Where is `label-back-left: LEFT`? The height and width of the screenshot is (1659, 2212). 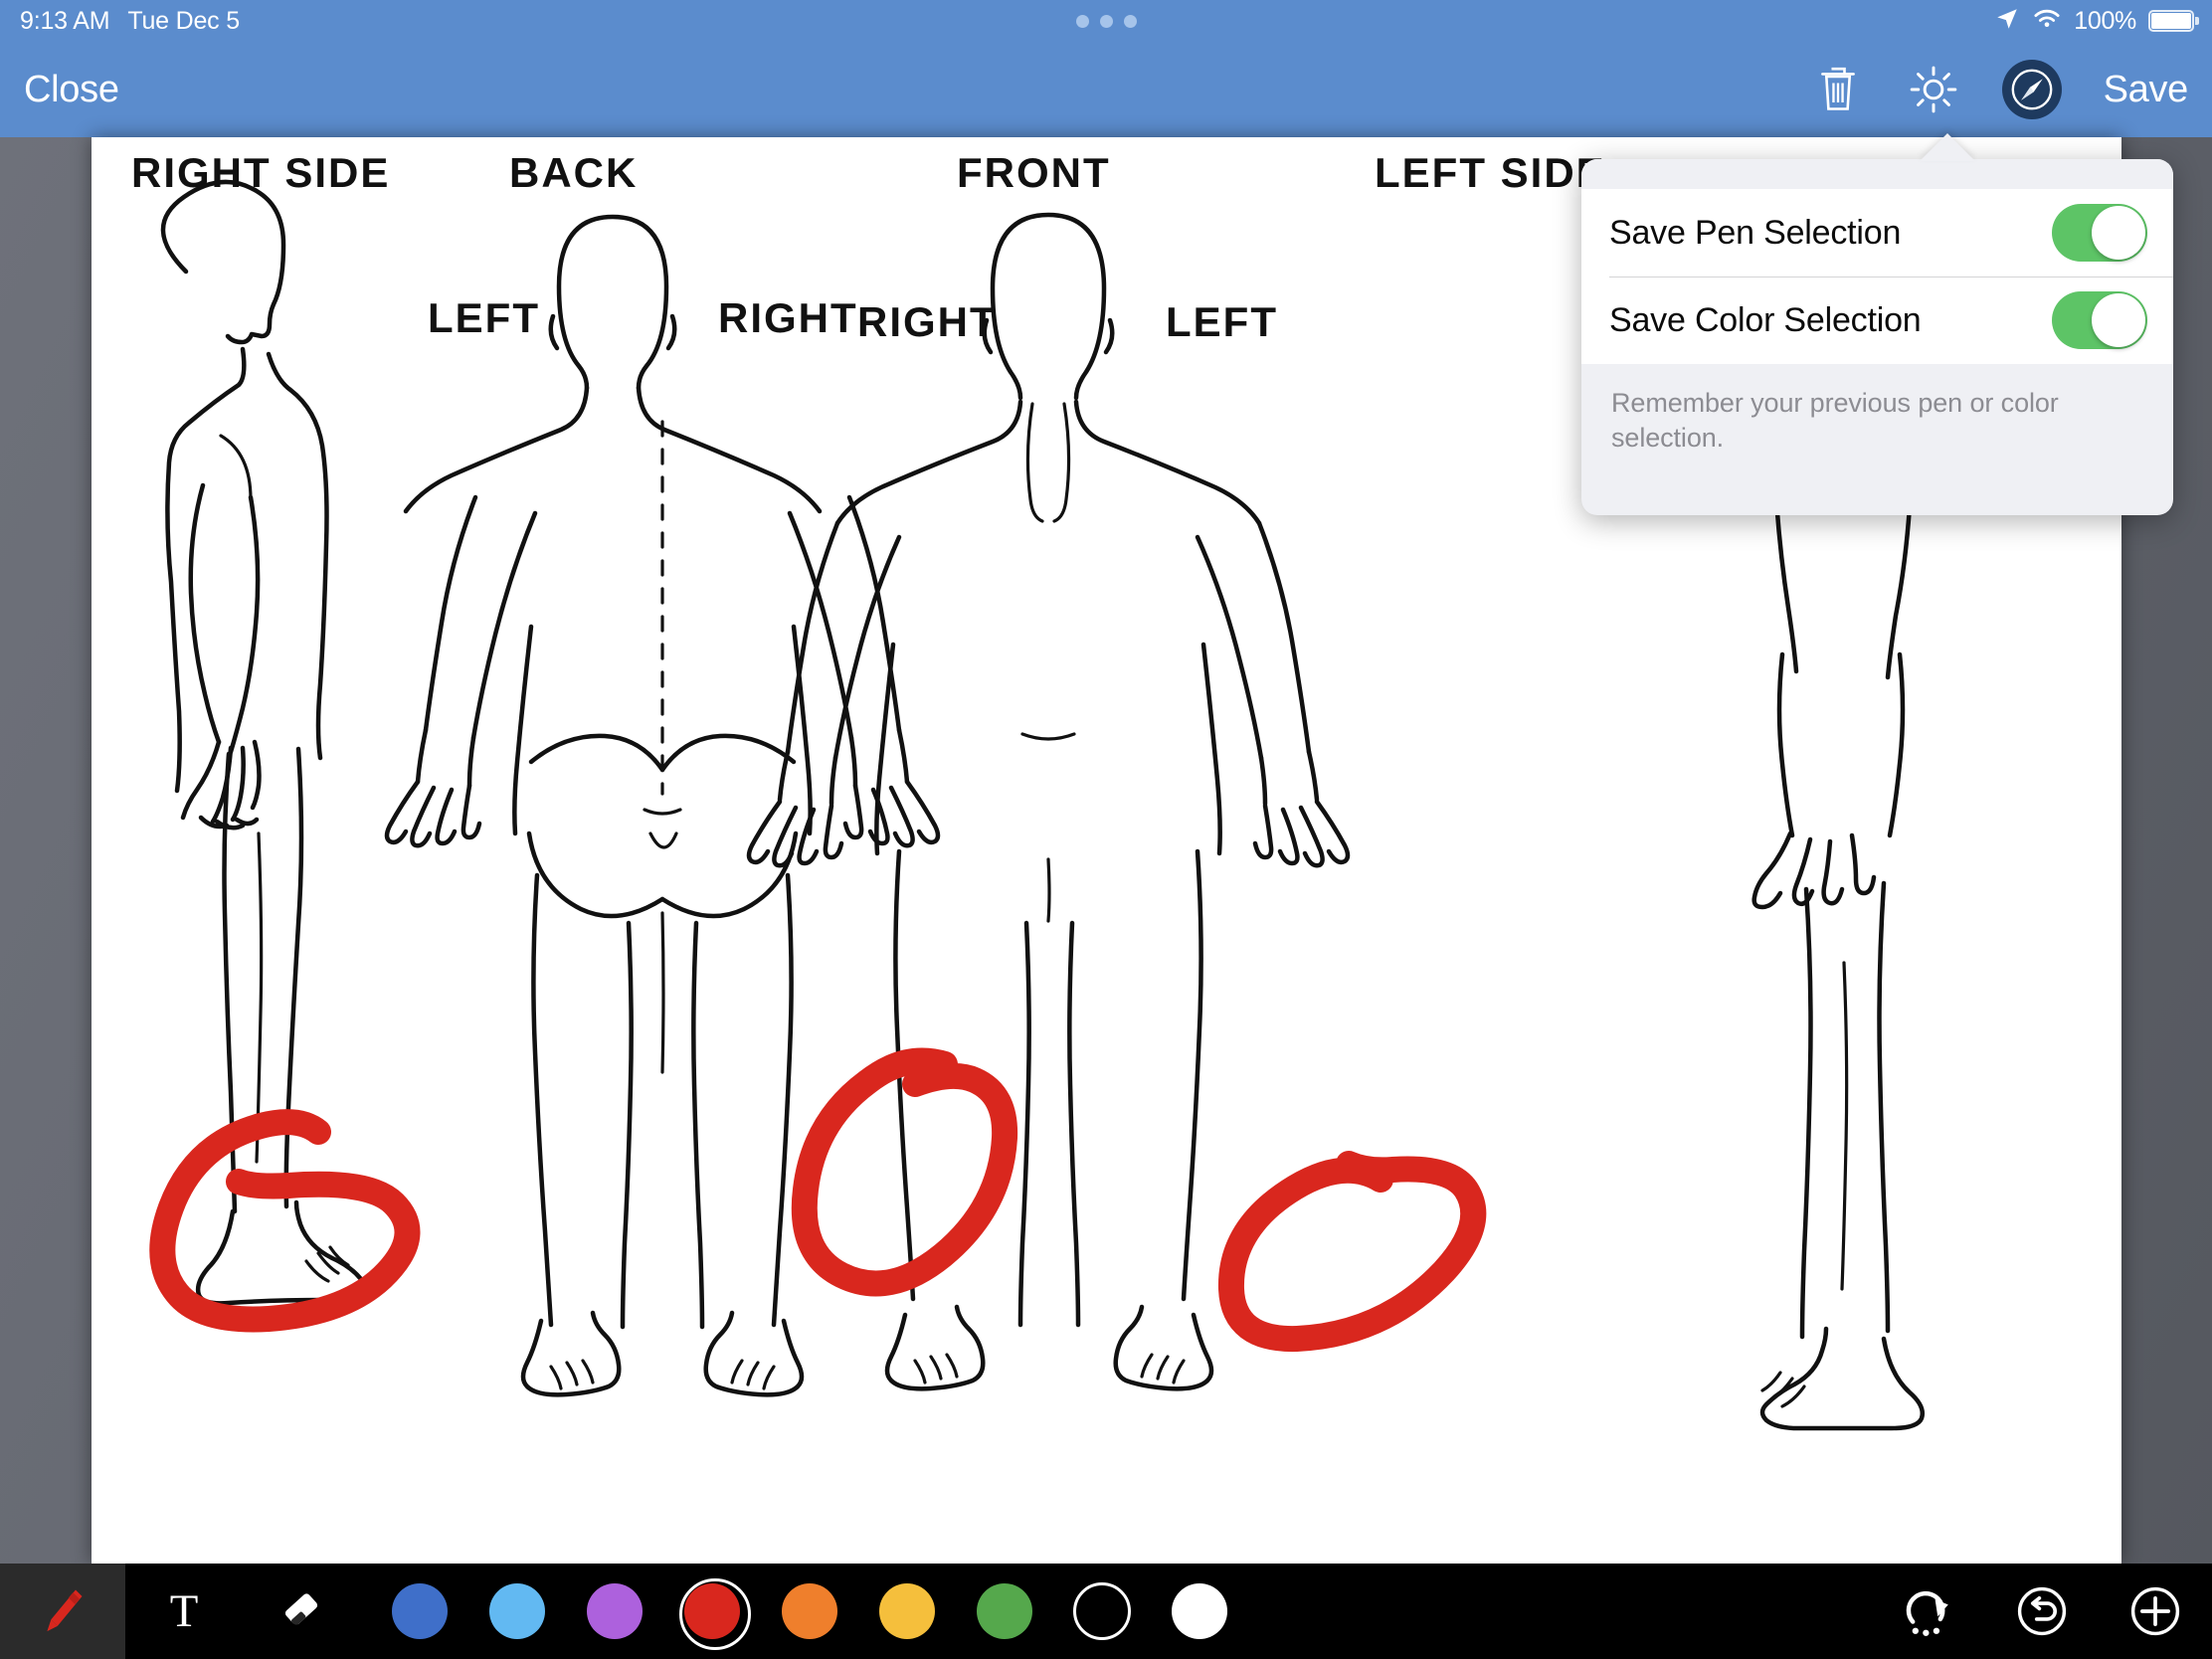 label-back-left: LEFT is located at coordinates (484, 317).